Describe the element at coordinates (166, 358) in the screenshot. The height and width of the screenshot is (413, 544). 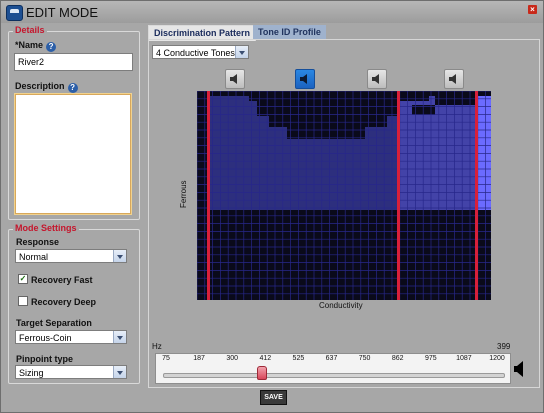
I see `frequency-tick-label: 75` at that location.